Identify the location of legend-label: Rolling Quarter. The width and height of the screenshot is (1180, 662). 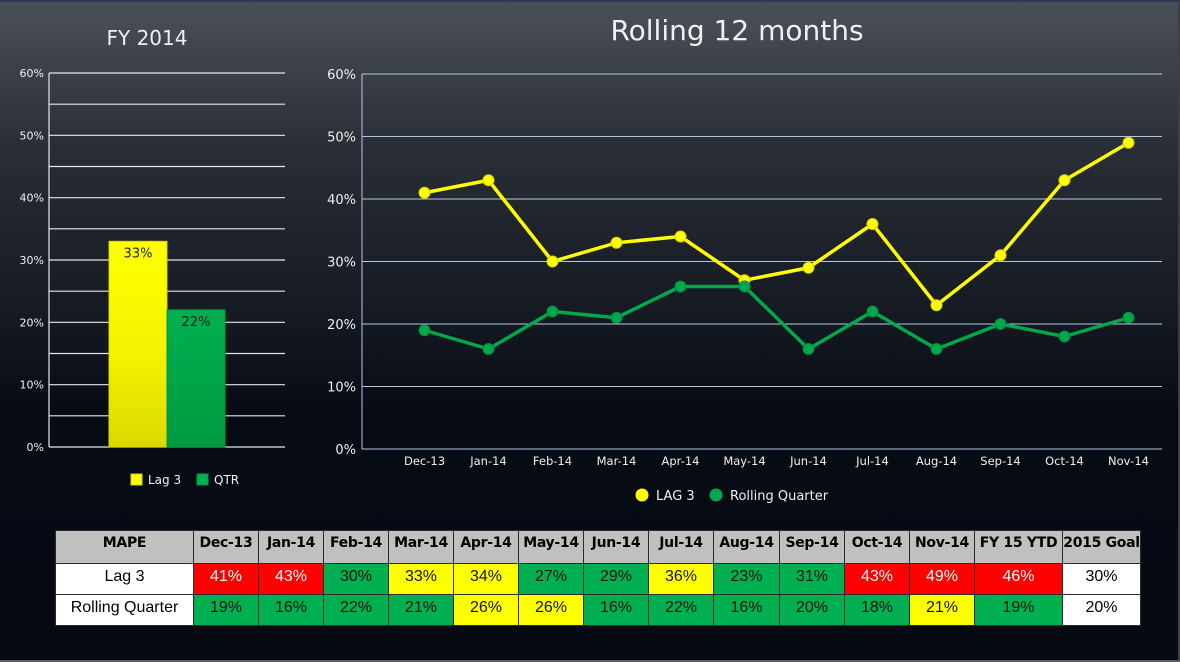
(779, 496).